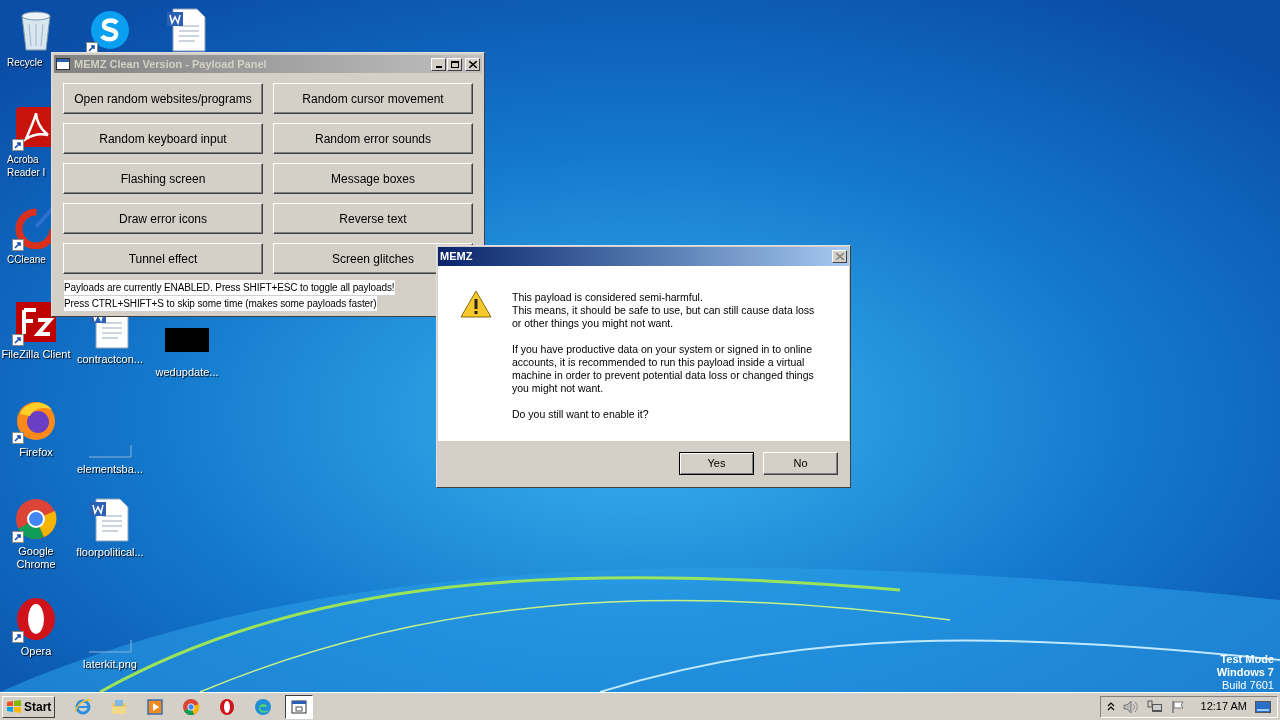 The height and width of the screenshot is (720, 1280). Describe the element at coordinates (456, 257) in the screenshot. I see `window-title: MEMZ` at that location.